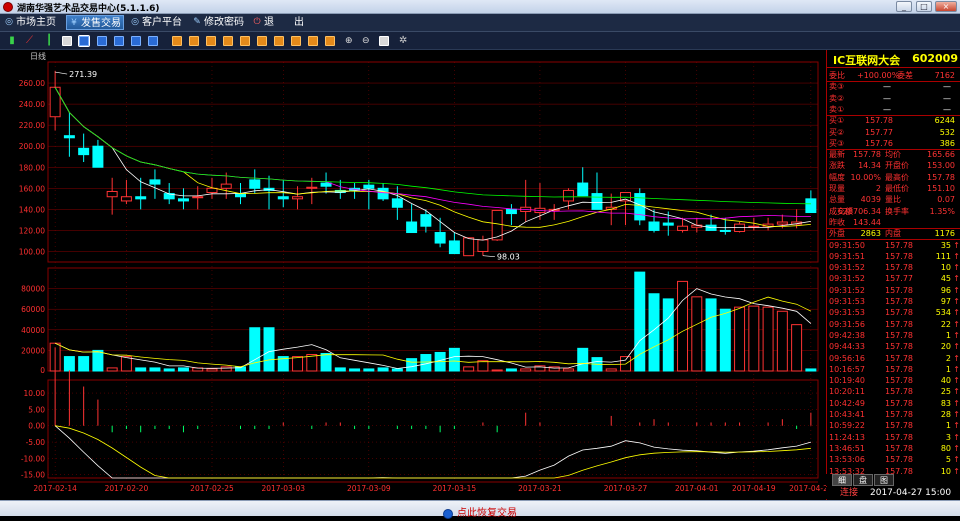 The image size is (960, 521). Describe the element at coordinates (367, 41) in the screenshot. I see `zoom-out-icon: ⊖` at that location.